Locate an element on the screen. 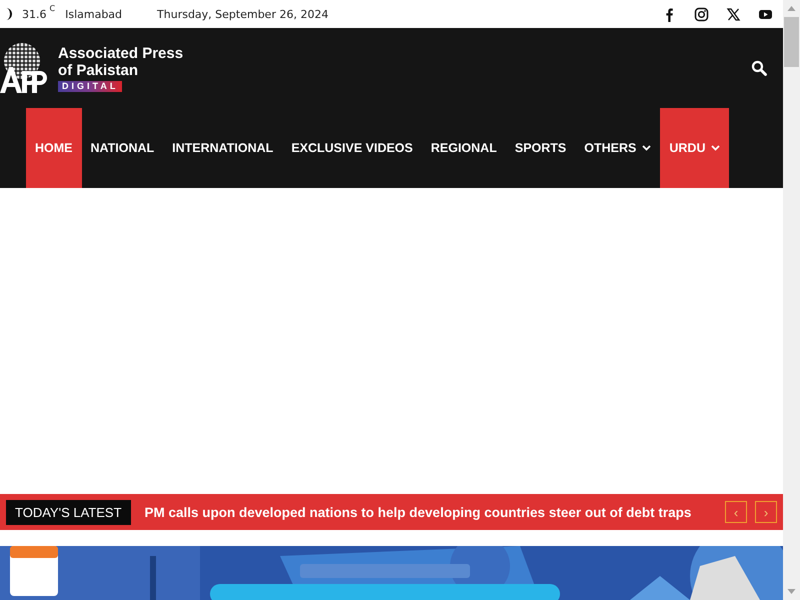 The width and height of the screenshot is (800, 600). scrollbar-thumb is located at coordinates (791, 42).